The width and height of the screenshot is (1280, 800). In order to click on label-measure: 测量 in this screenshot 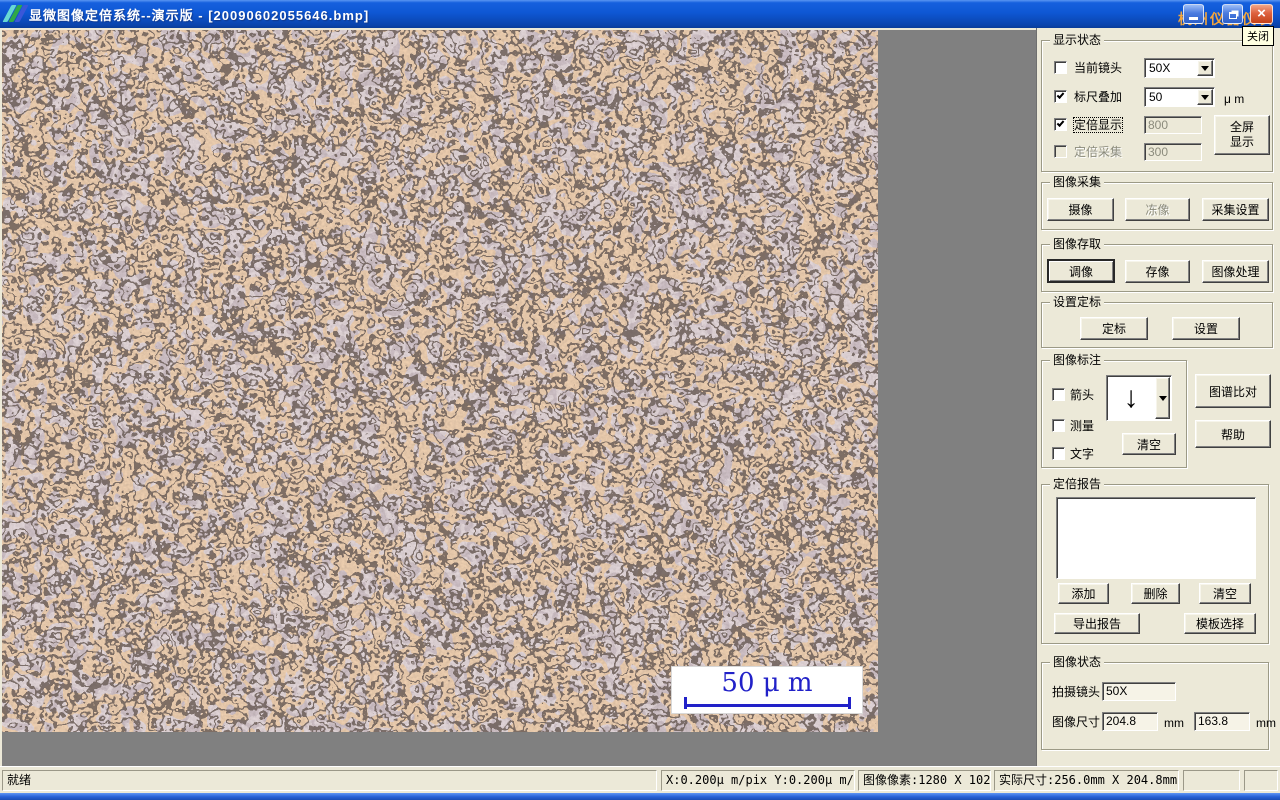, I will do `click(1082, 426)`.